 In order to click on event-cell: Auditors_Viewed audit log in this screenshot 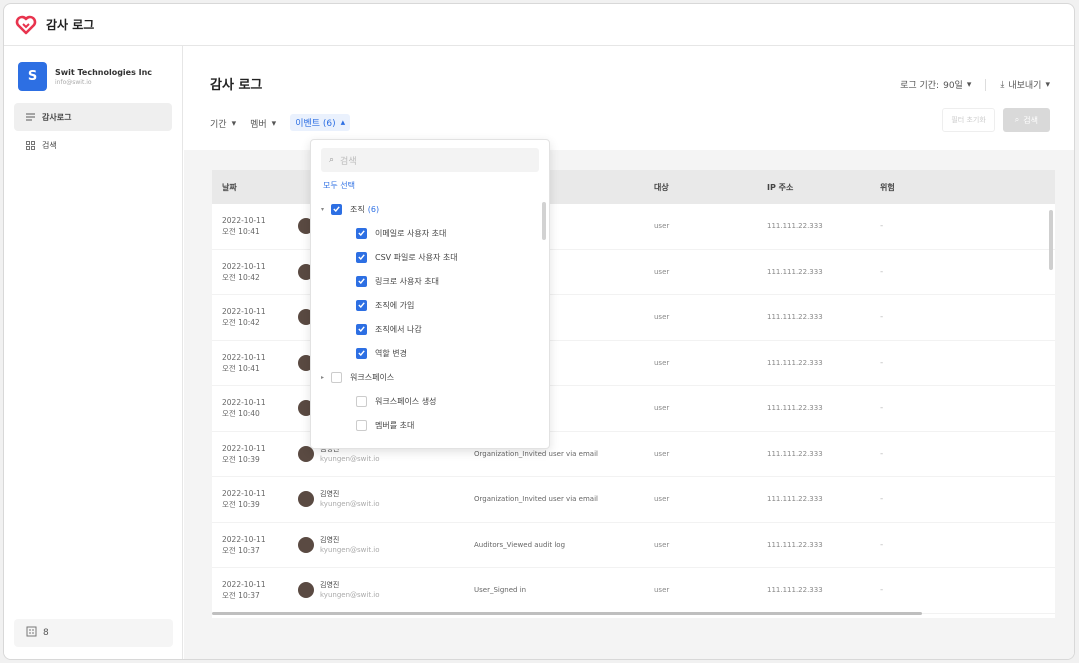, I will do `click(520, 544)`.